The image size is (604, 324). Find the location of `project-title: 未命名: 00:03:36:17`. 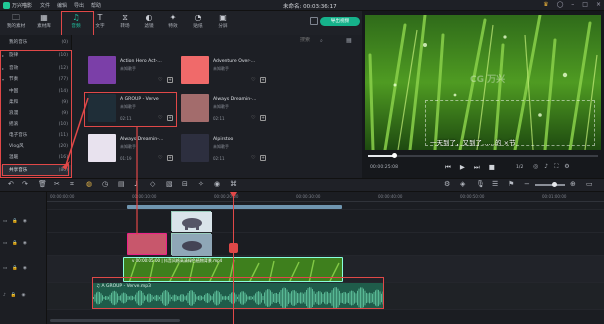

project-title: 未命名: 00:03:36:17 is located at coordinates (310, 7).